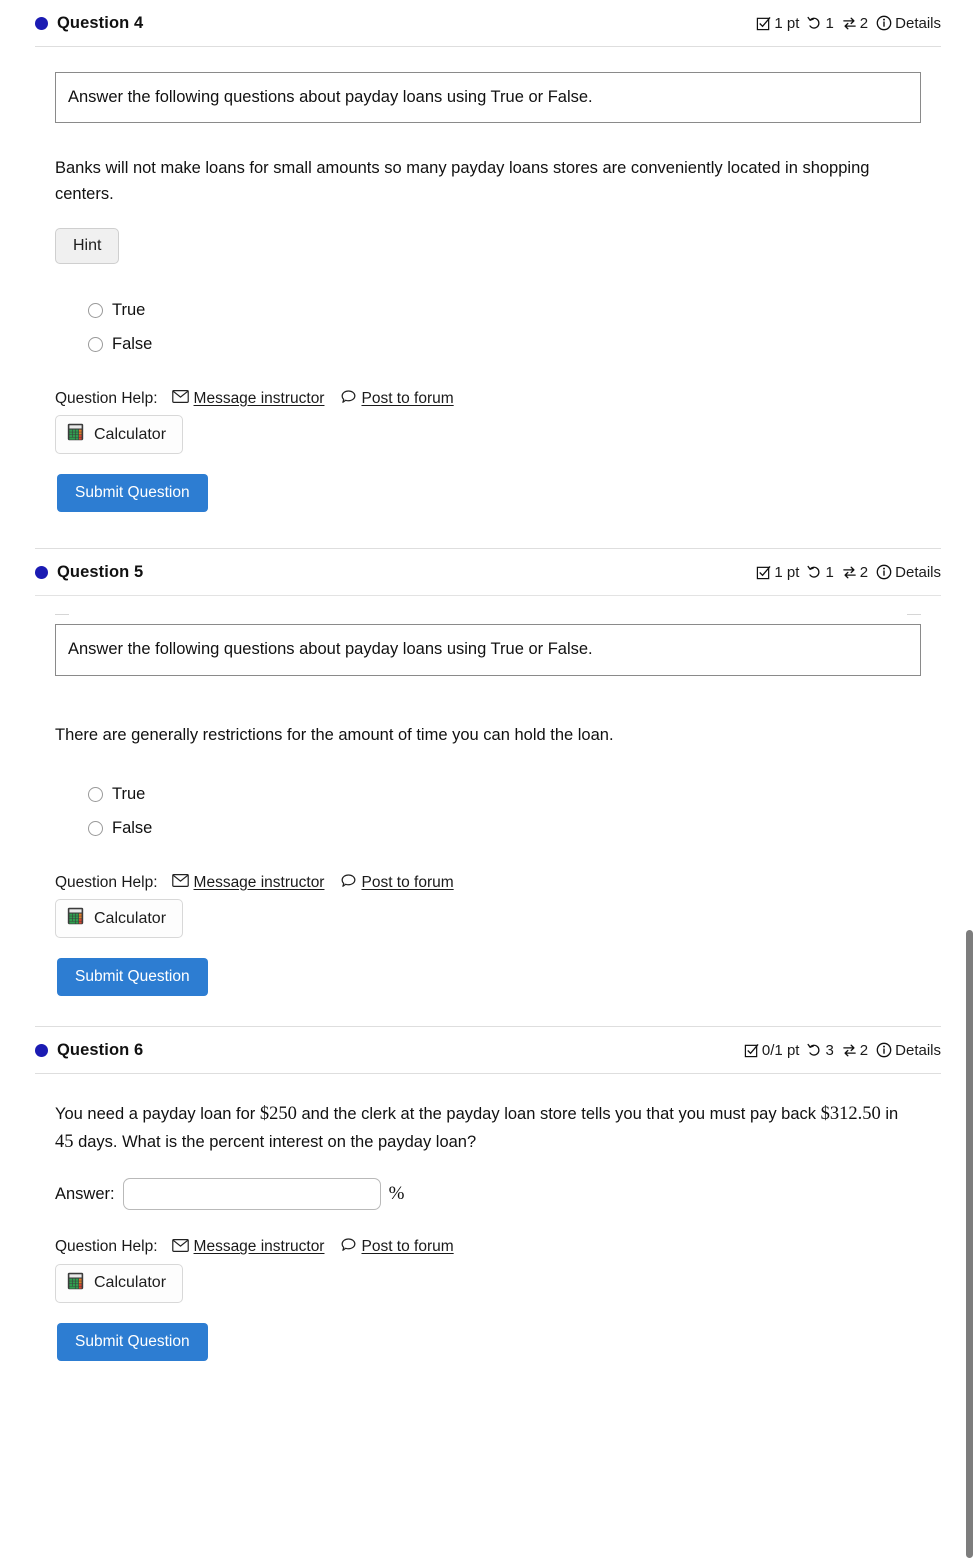 Image resolution: width=976 pixels, height=1558 pixels. What do you see at coordinates (100, 22) in the screenshot?
I see `question-title: Question 4` at bounding box center [100, 22].